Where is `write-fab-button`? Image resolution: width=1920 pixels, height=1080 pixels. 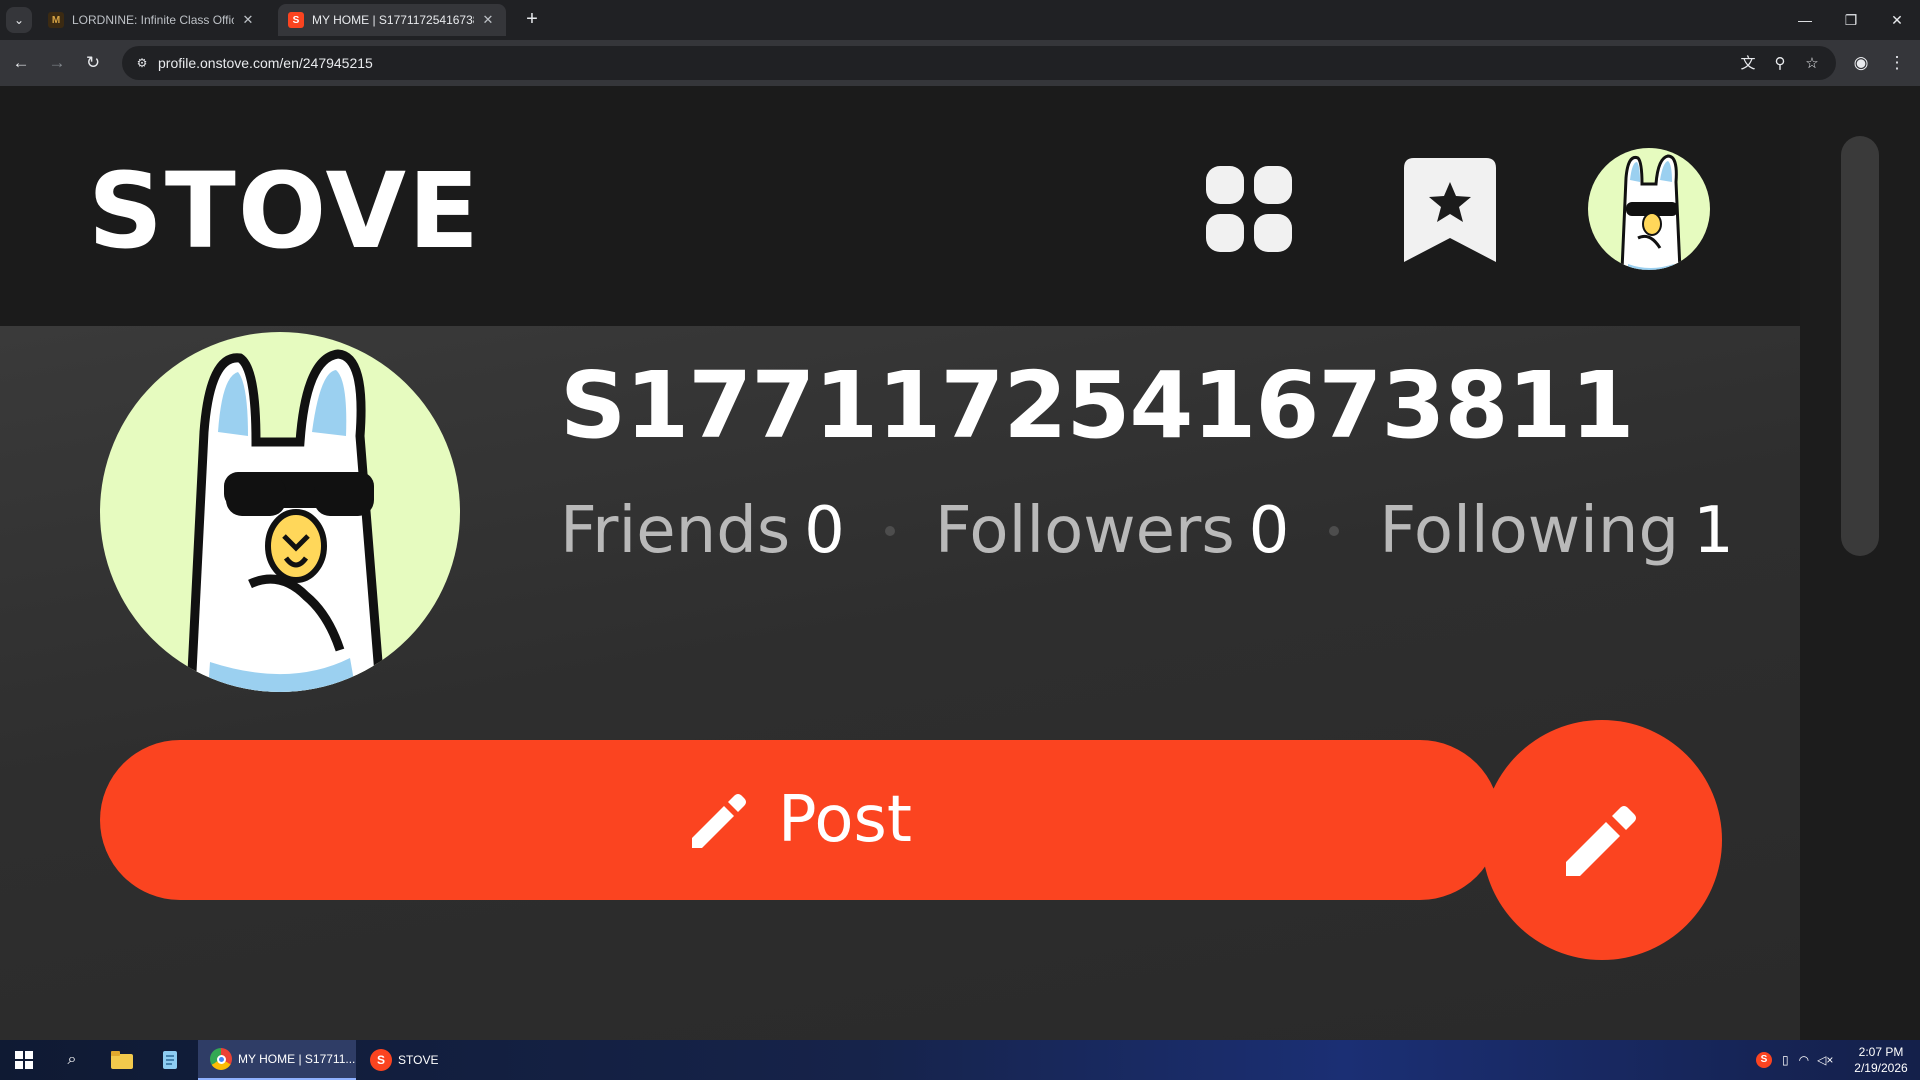
write-fab-button is located at coordinates (1602, 840).